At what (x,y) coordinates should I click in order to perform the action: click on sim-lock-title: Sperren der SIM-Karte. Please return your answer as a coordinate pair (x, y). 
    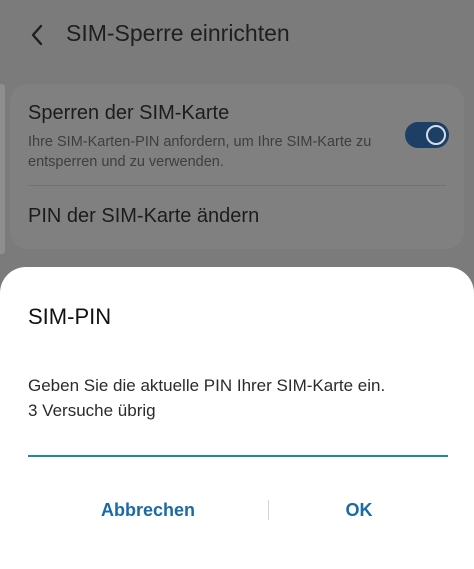
    Looking at the image, I should click on (129, 113).